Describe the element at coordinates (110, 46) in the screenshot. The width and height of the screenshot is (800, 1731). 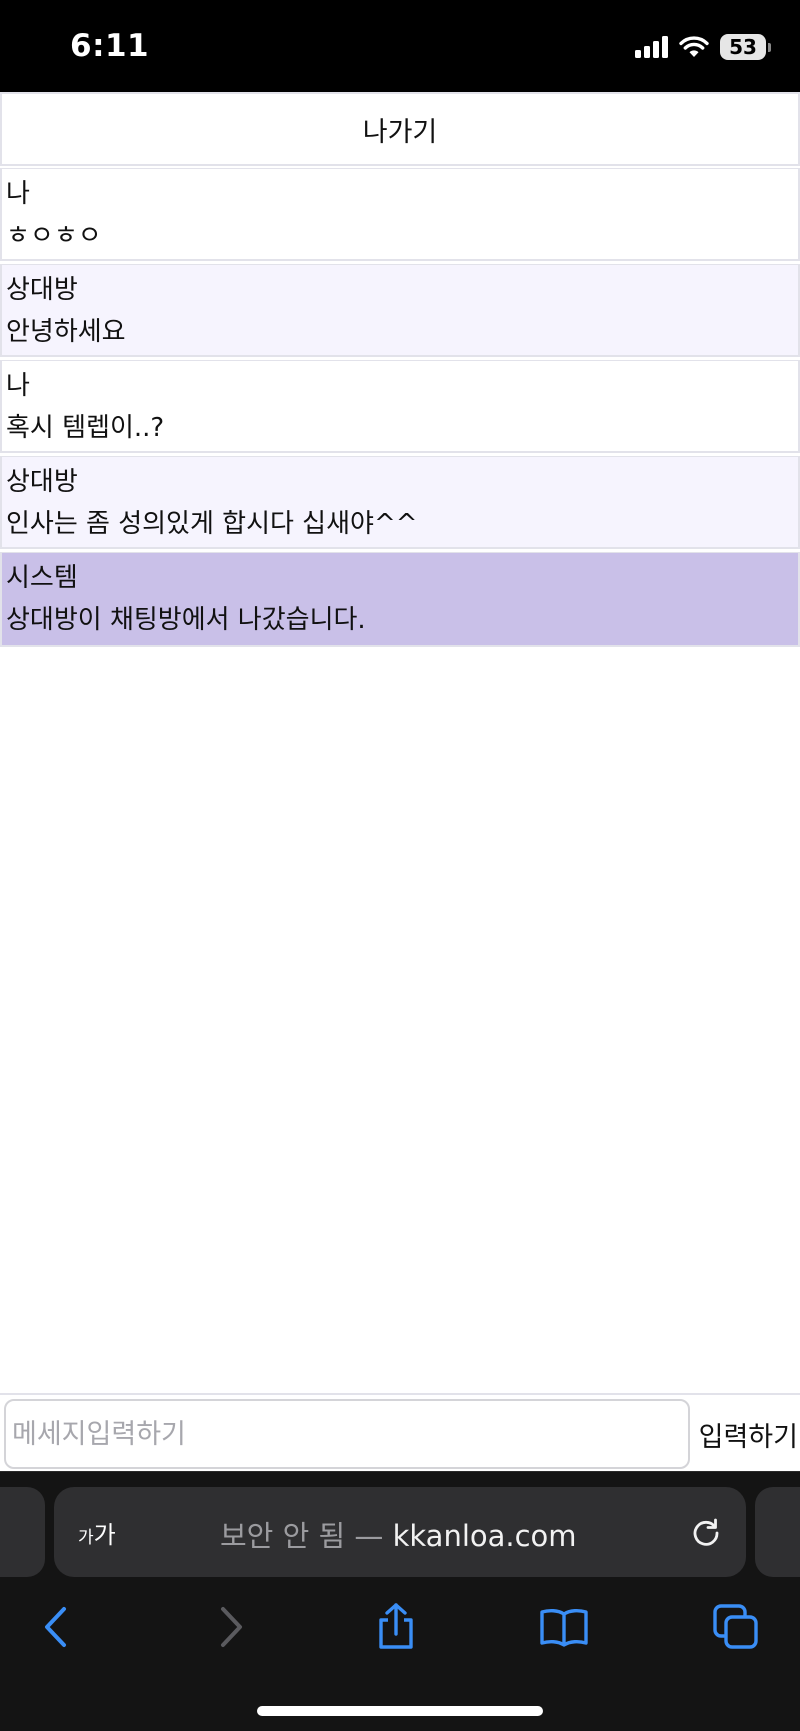
I see `status-time: 6:11` at that location.